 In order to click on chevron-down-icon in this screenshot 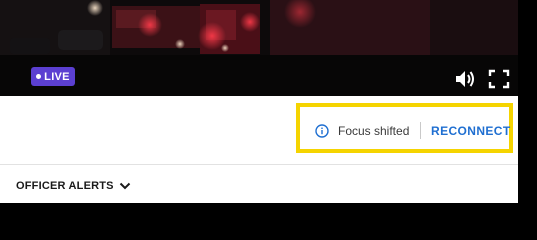, I will do `click(124, 186)`.